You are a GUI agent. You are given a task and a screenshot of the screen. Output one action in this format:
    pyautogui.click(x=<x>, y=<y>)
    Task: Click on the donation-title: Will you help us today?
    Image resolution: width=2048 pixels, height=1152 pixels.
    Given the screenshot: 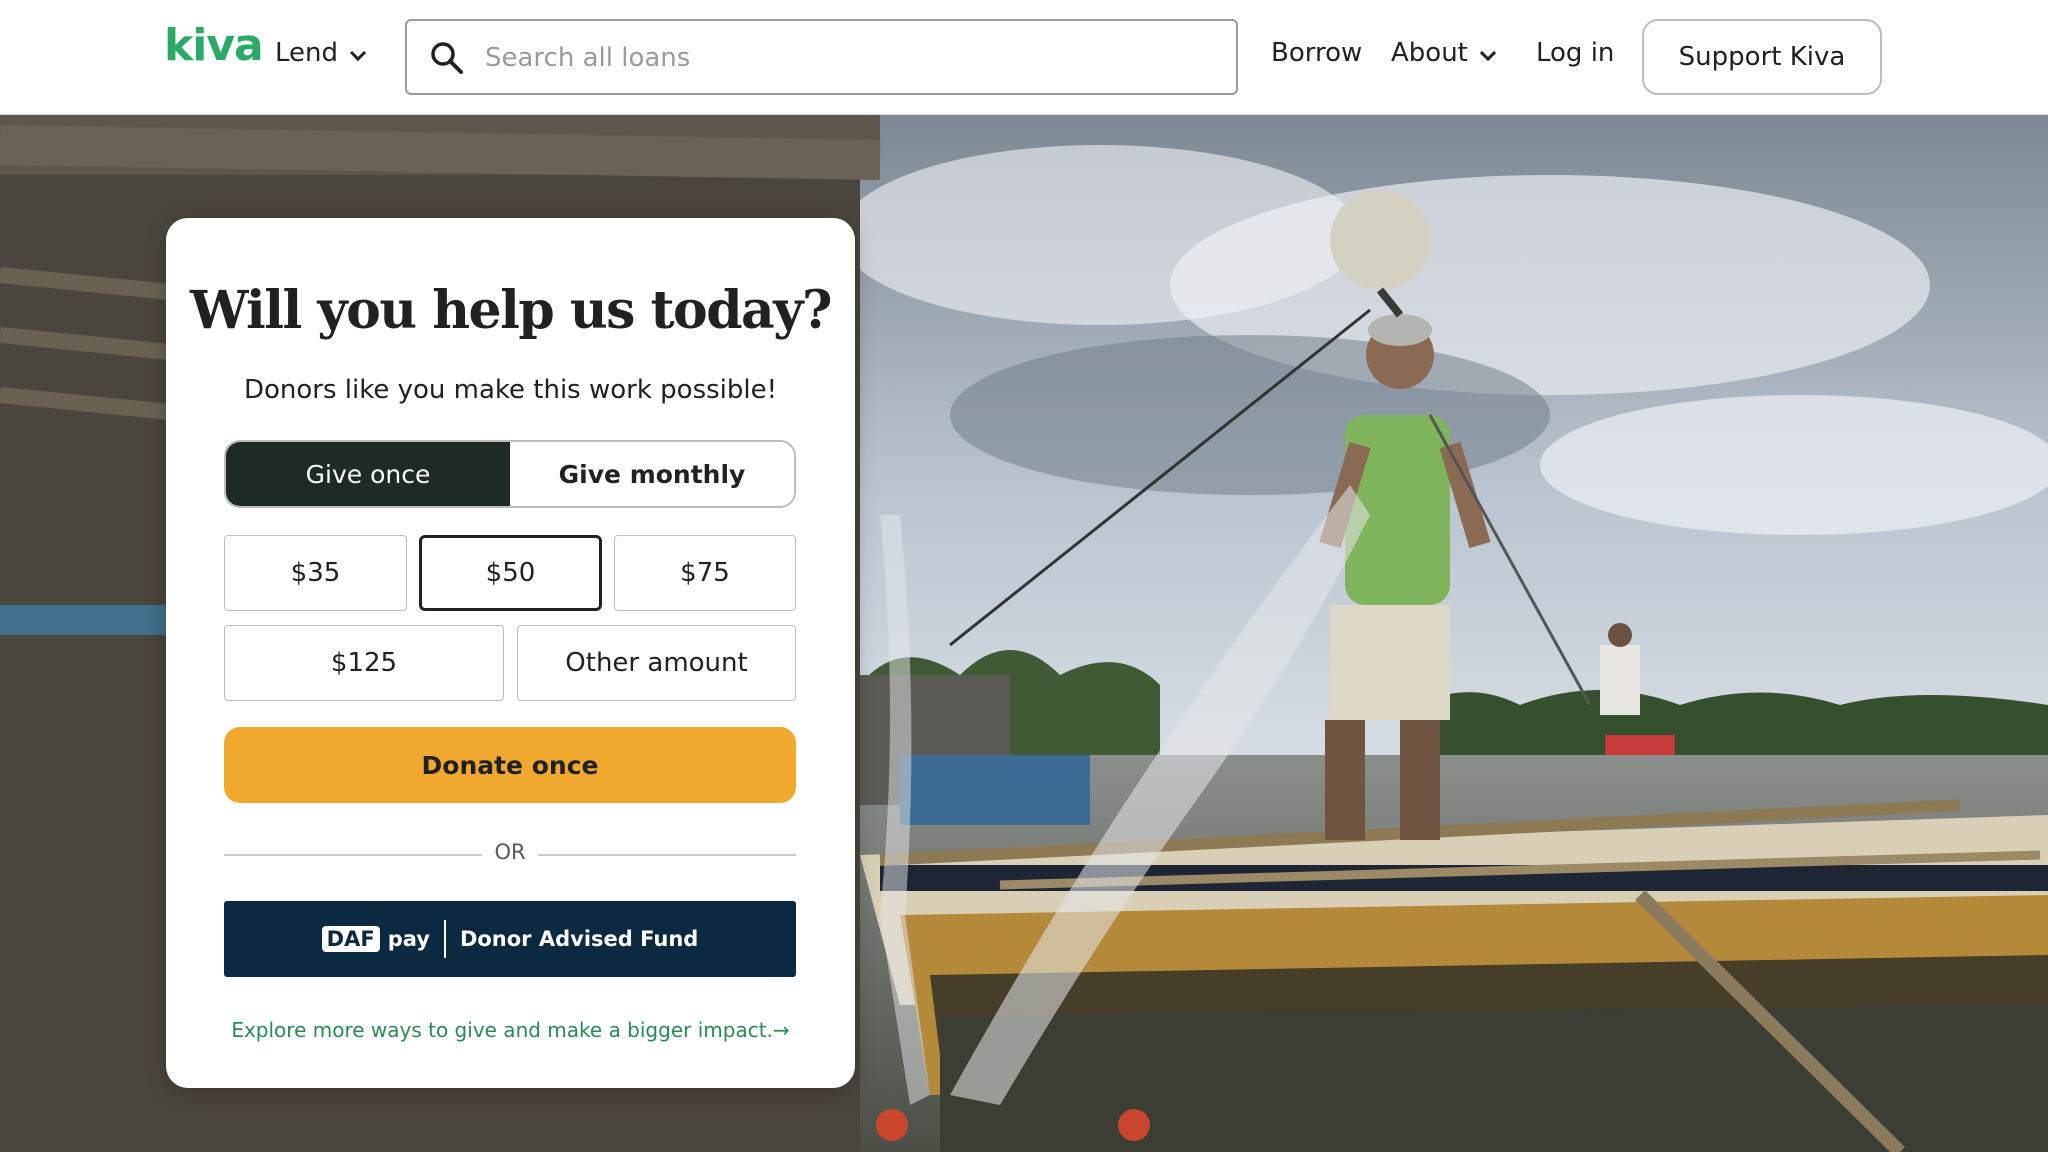 What is the action you would take?
    pyautogui.click(x=511, y=310)
    